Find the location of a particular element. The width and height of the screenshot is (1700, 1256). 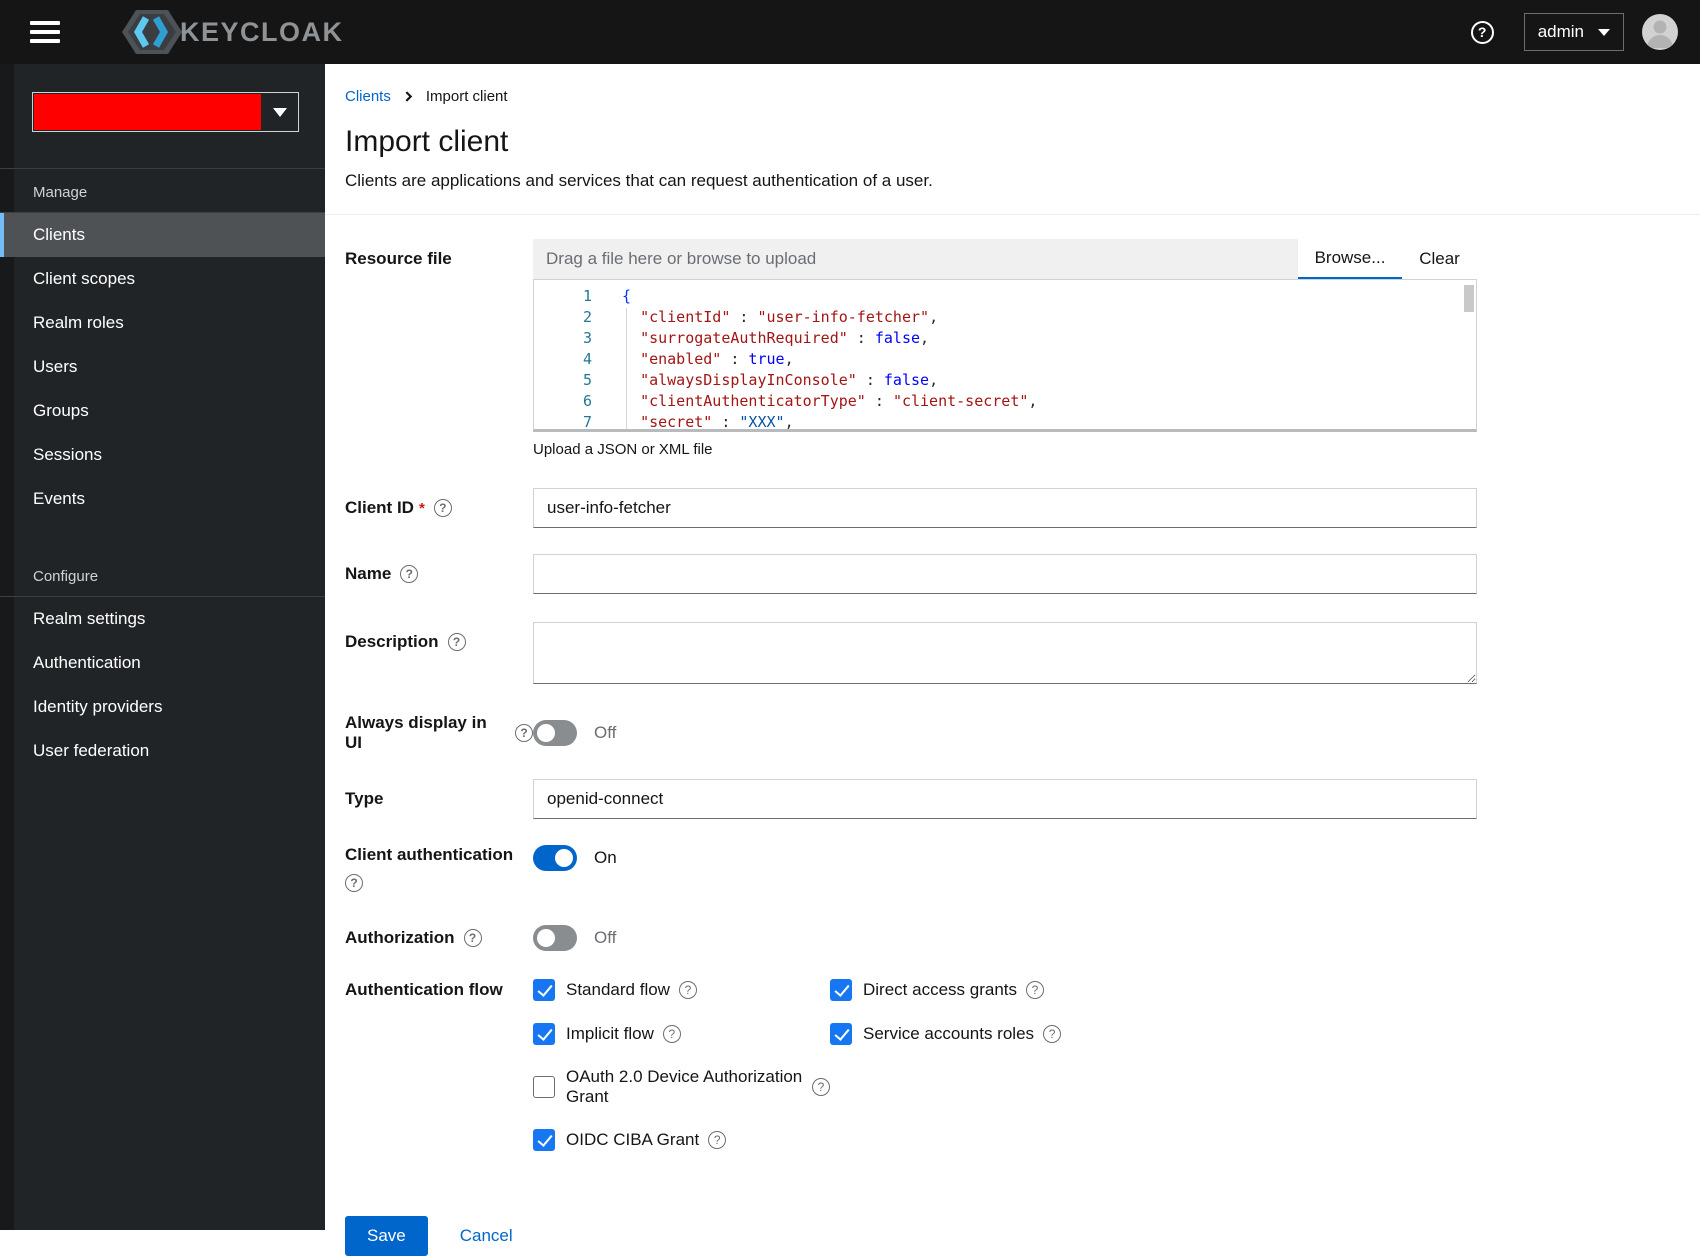

authorization-toggle is located at coordinates (555, 938).